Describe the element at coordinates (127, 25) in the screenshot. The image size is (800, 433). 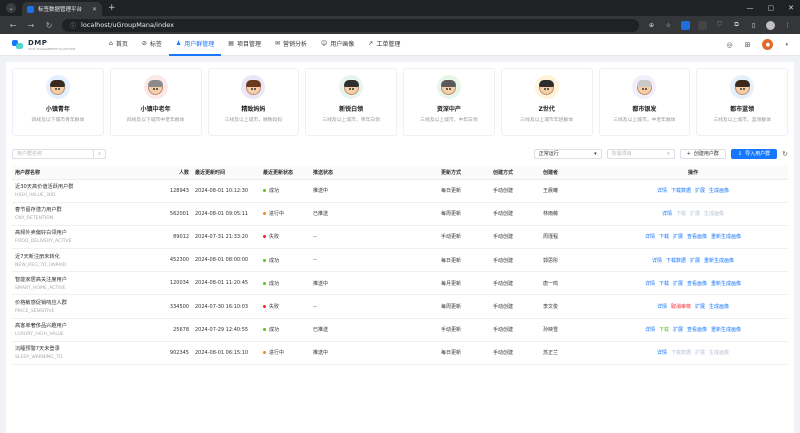
I see `url-text: localhost/uGroupMana/index` at that location.